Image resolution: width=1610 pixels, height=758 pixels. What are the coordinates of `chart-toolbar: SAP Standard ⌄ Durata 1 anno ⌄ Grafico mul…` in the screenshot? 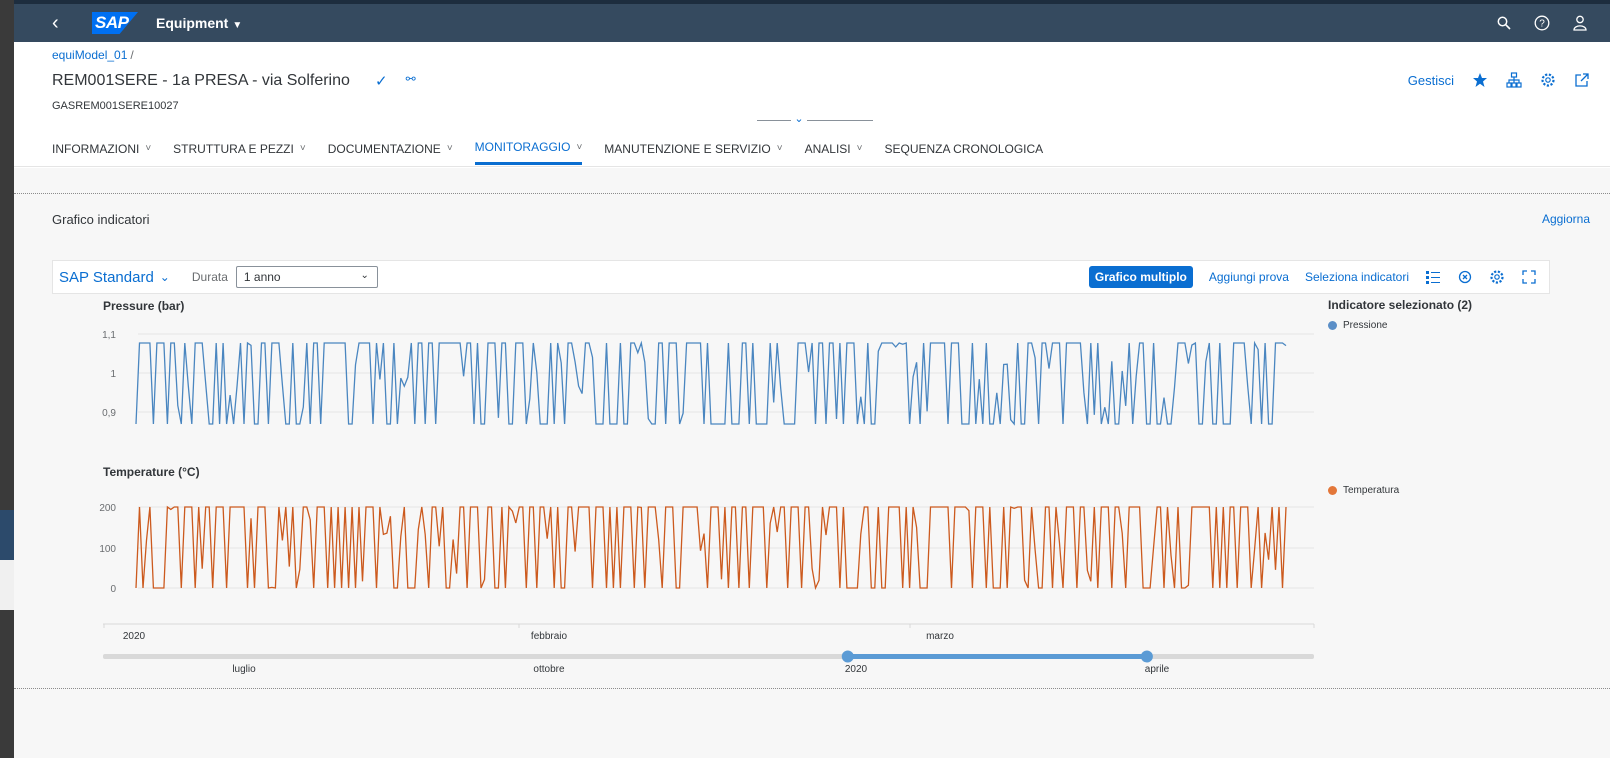 It's located at (801, 277).